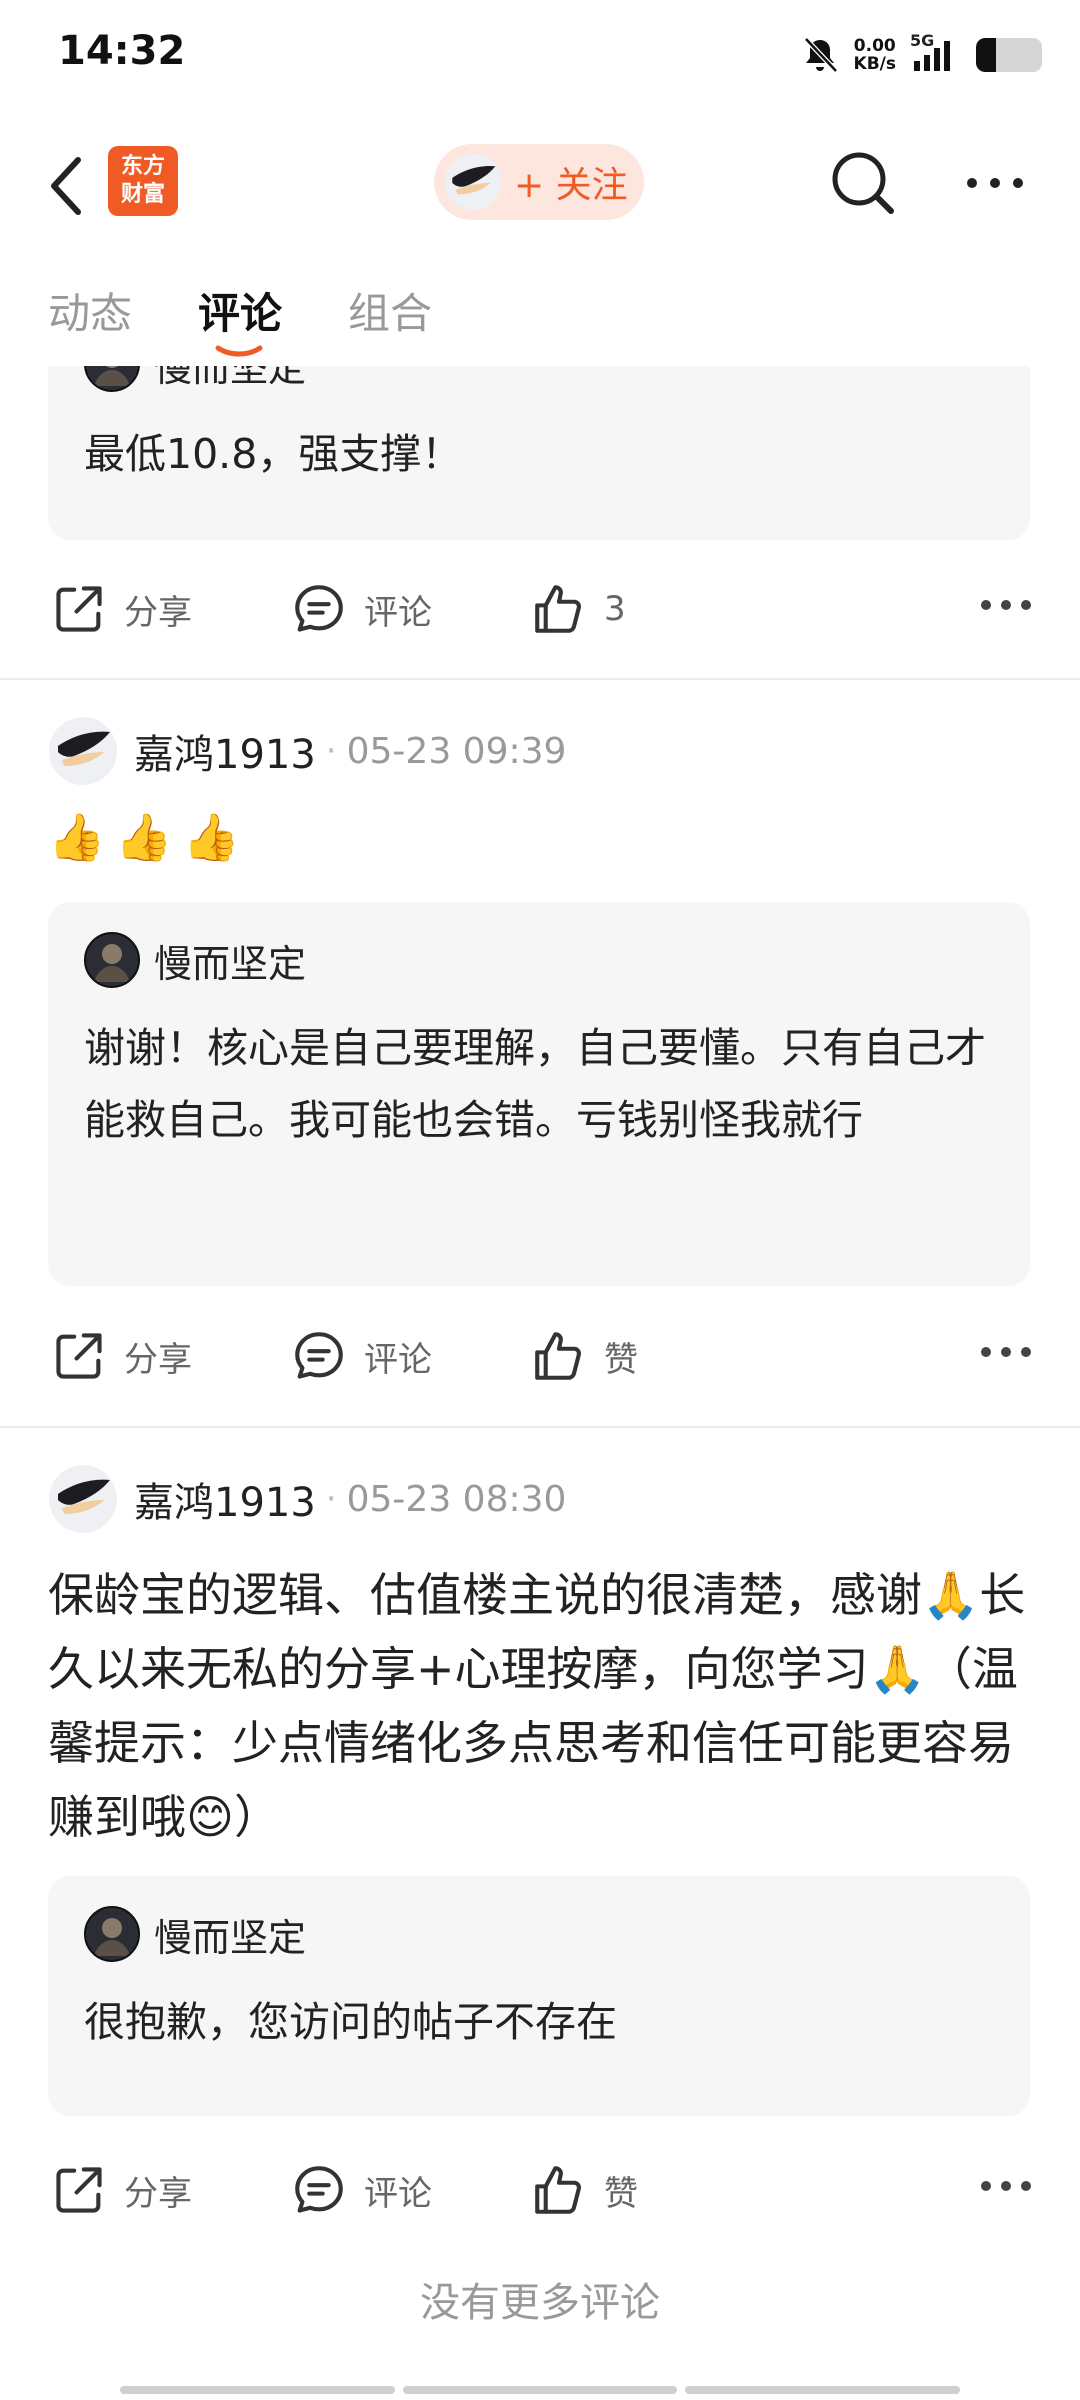  Describe the element at coordinates (350, 2022) in the screenshot. I see `reply-text: 很抱歉，您访问的帖子不存在` at that location.